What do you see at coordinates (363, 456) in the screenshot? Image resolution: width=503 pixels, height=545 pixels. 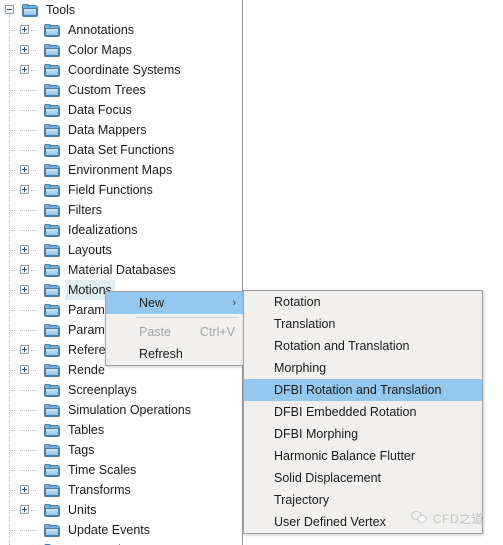 I see `submenu-item-harmonic-balance-flutter: Harmonic Balance Flutter` at bounding box center [363, 456].